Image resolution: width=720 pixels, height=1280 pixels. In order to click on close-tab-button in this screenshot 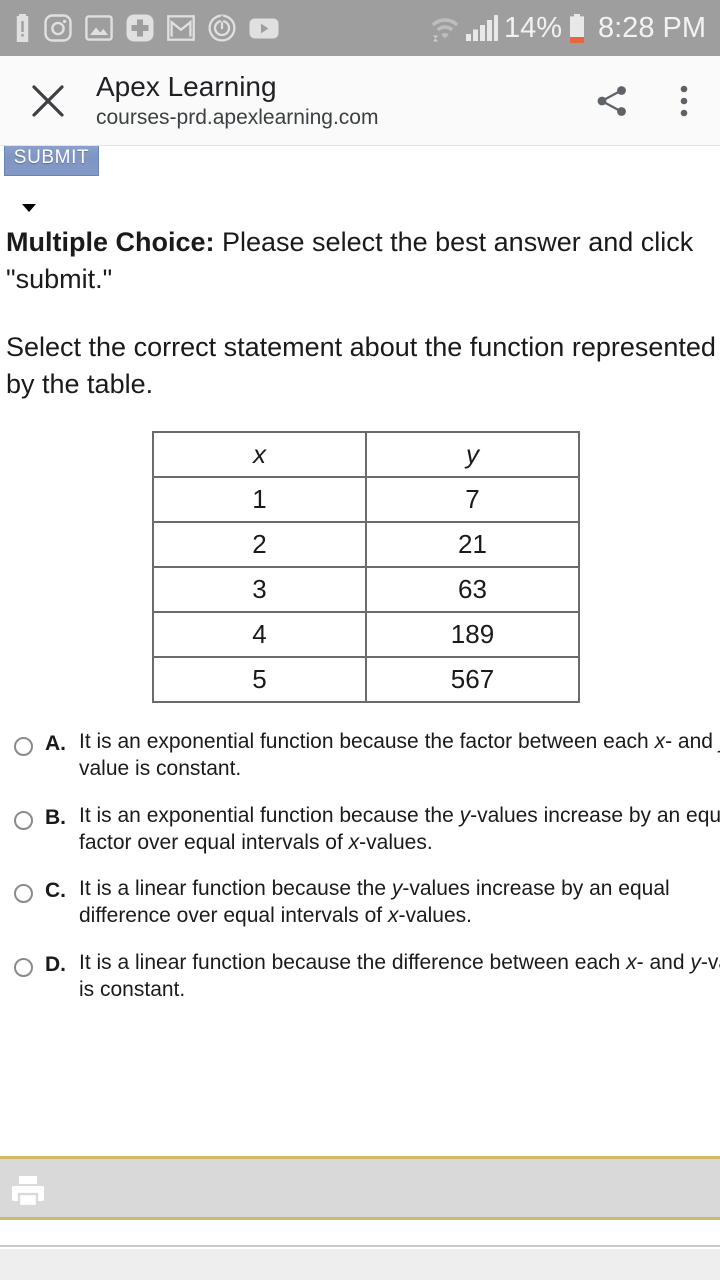, I will do `click(48, 101)`.